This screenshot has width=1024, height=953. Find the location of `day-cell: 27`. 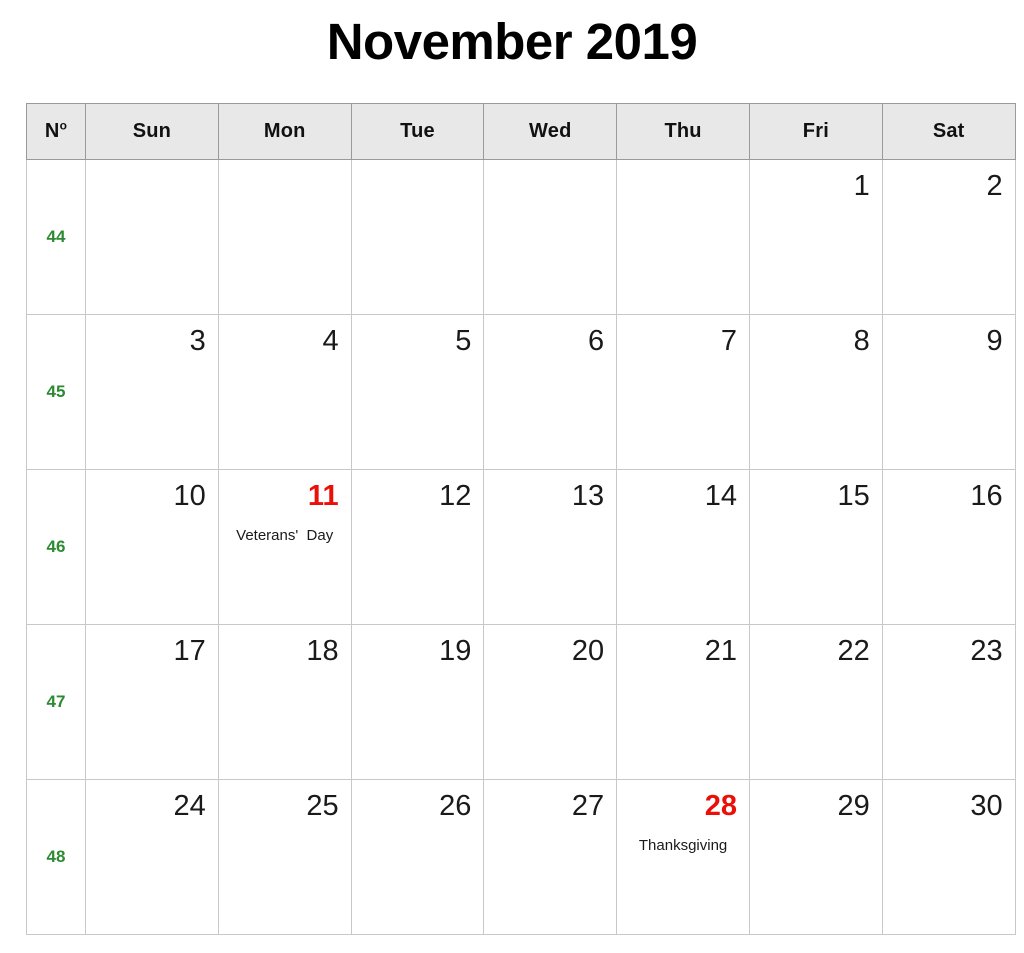

day-cell: 27 is located at coordinates (550, 857).